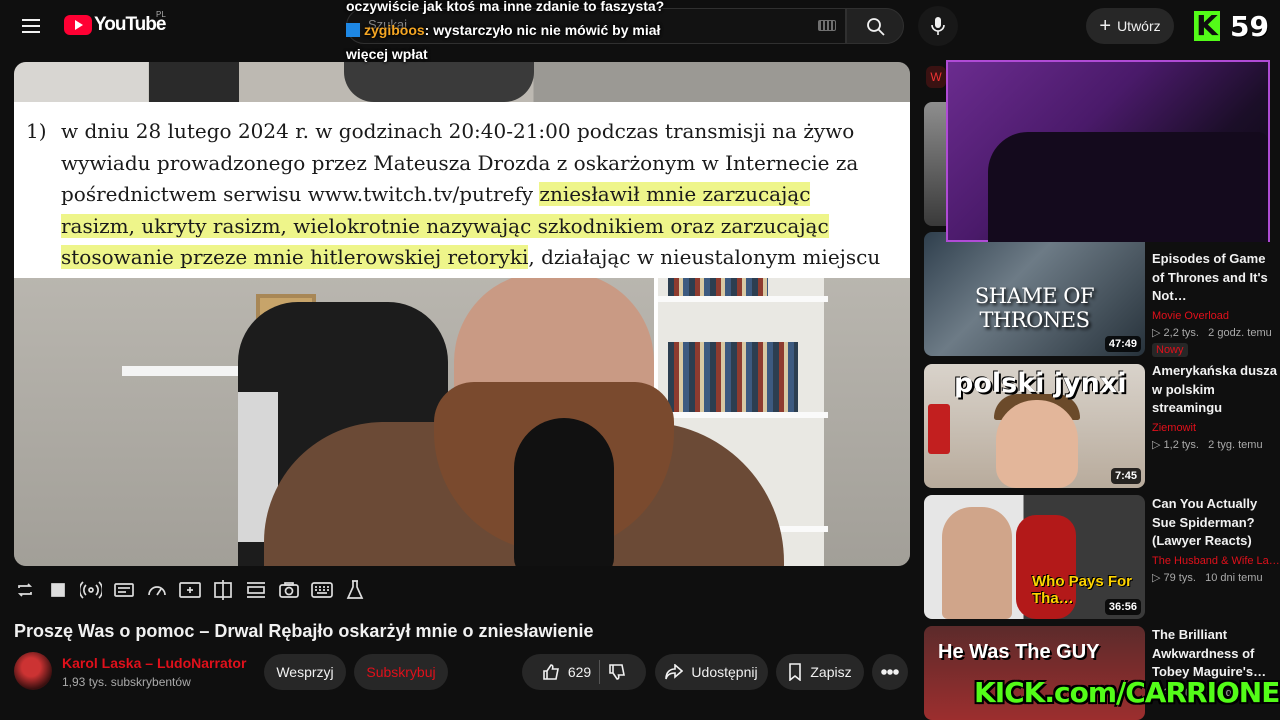 Image resolution: width=1280 pixels, height=720 pixels. I want to click on view-count: 1,2 tys., so click(1181, 444).